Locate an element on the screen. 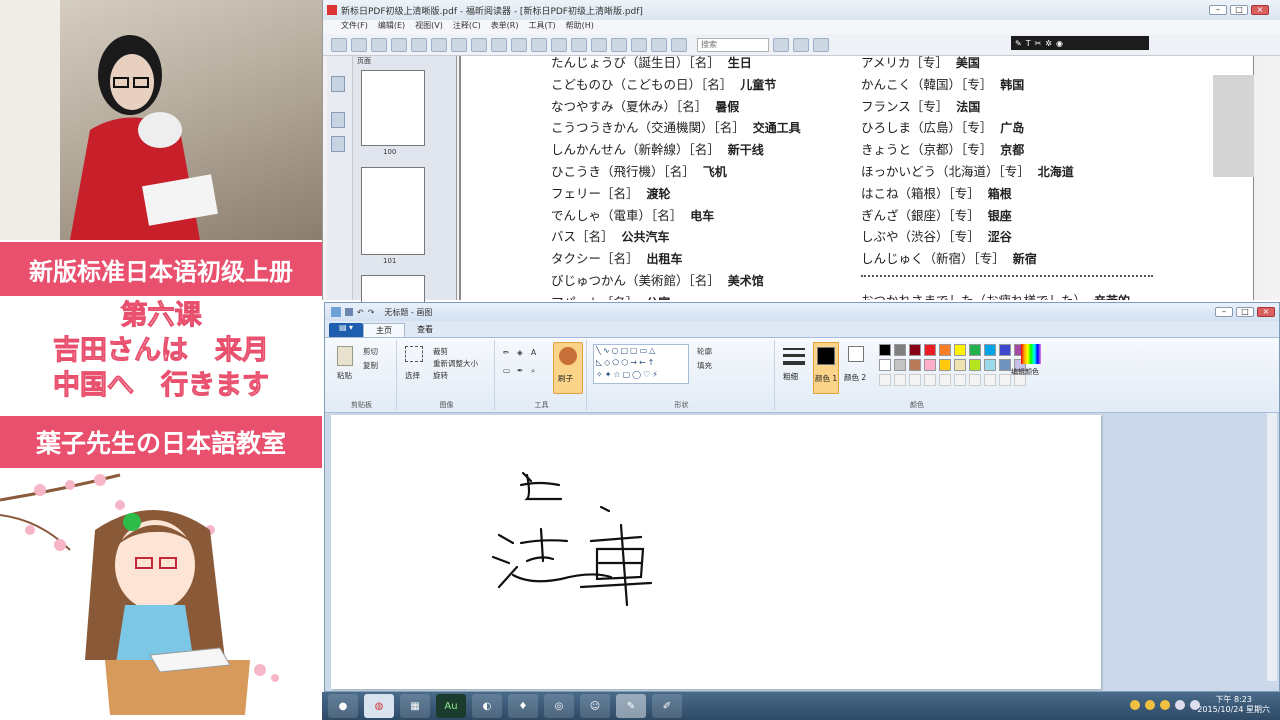 The height and width of the screenshot is (720, 1280). forward-icon is located at coordinates (439, 44).